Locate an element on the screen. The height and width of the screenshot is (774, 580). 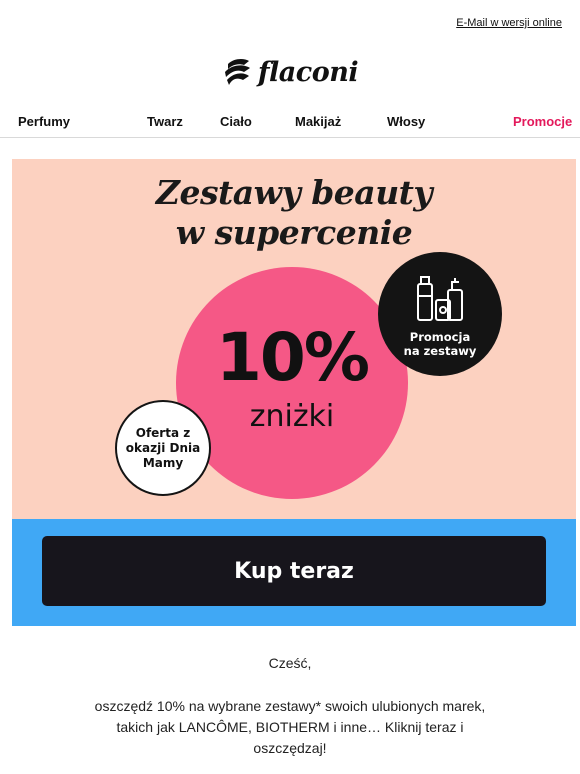
sets-badge-line1: Promocja is located at coordinates (440, 337).